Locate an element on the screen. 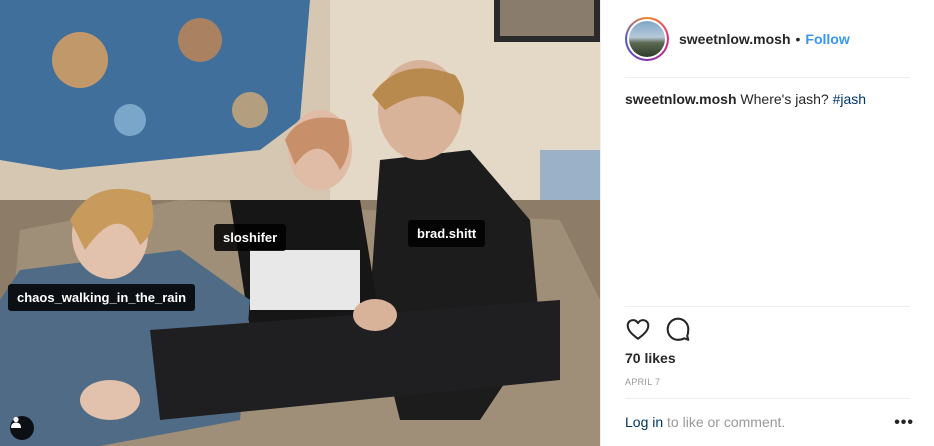 This screenshot has width=934, height=446. action-bar is located at coordinates (658, 329).